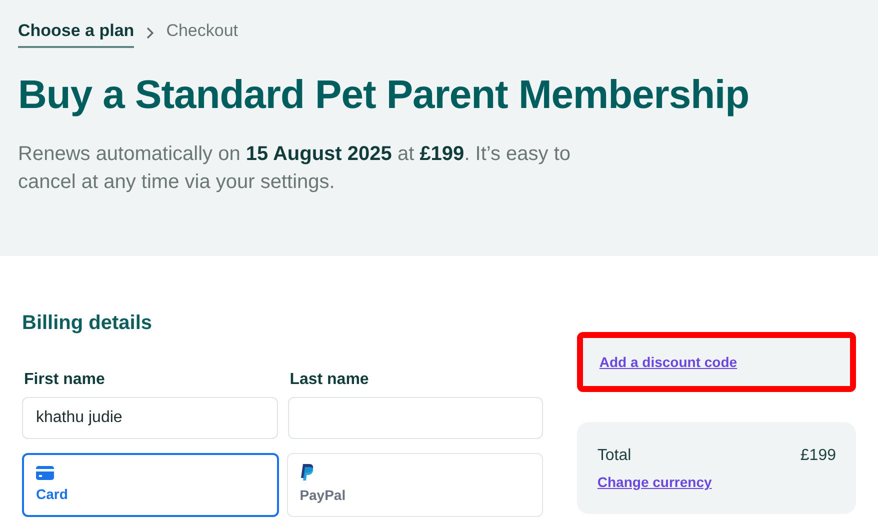 This screenshot has height=524, width=878. What do you see at coordinates (150, 418) in the screenshot?
I see `input-field: khathu judie` at bounding box center [150, 418].